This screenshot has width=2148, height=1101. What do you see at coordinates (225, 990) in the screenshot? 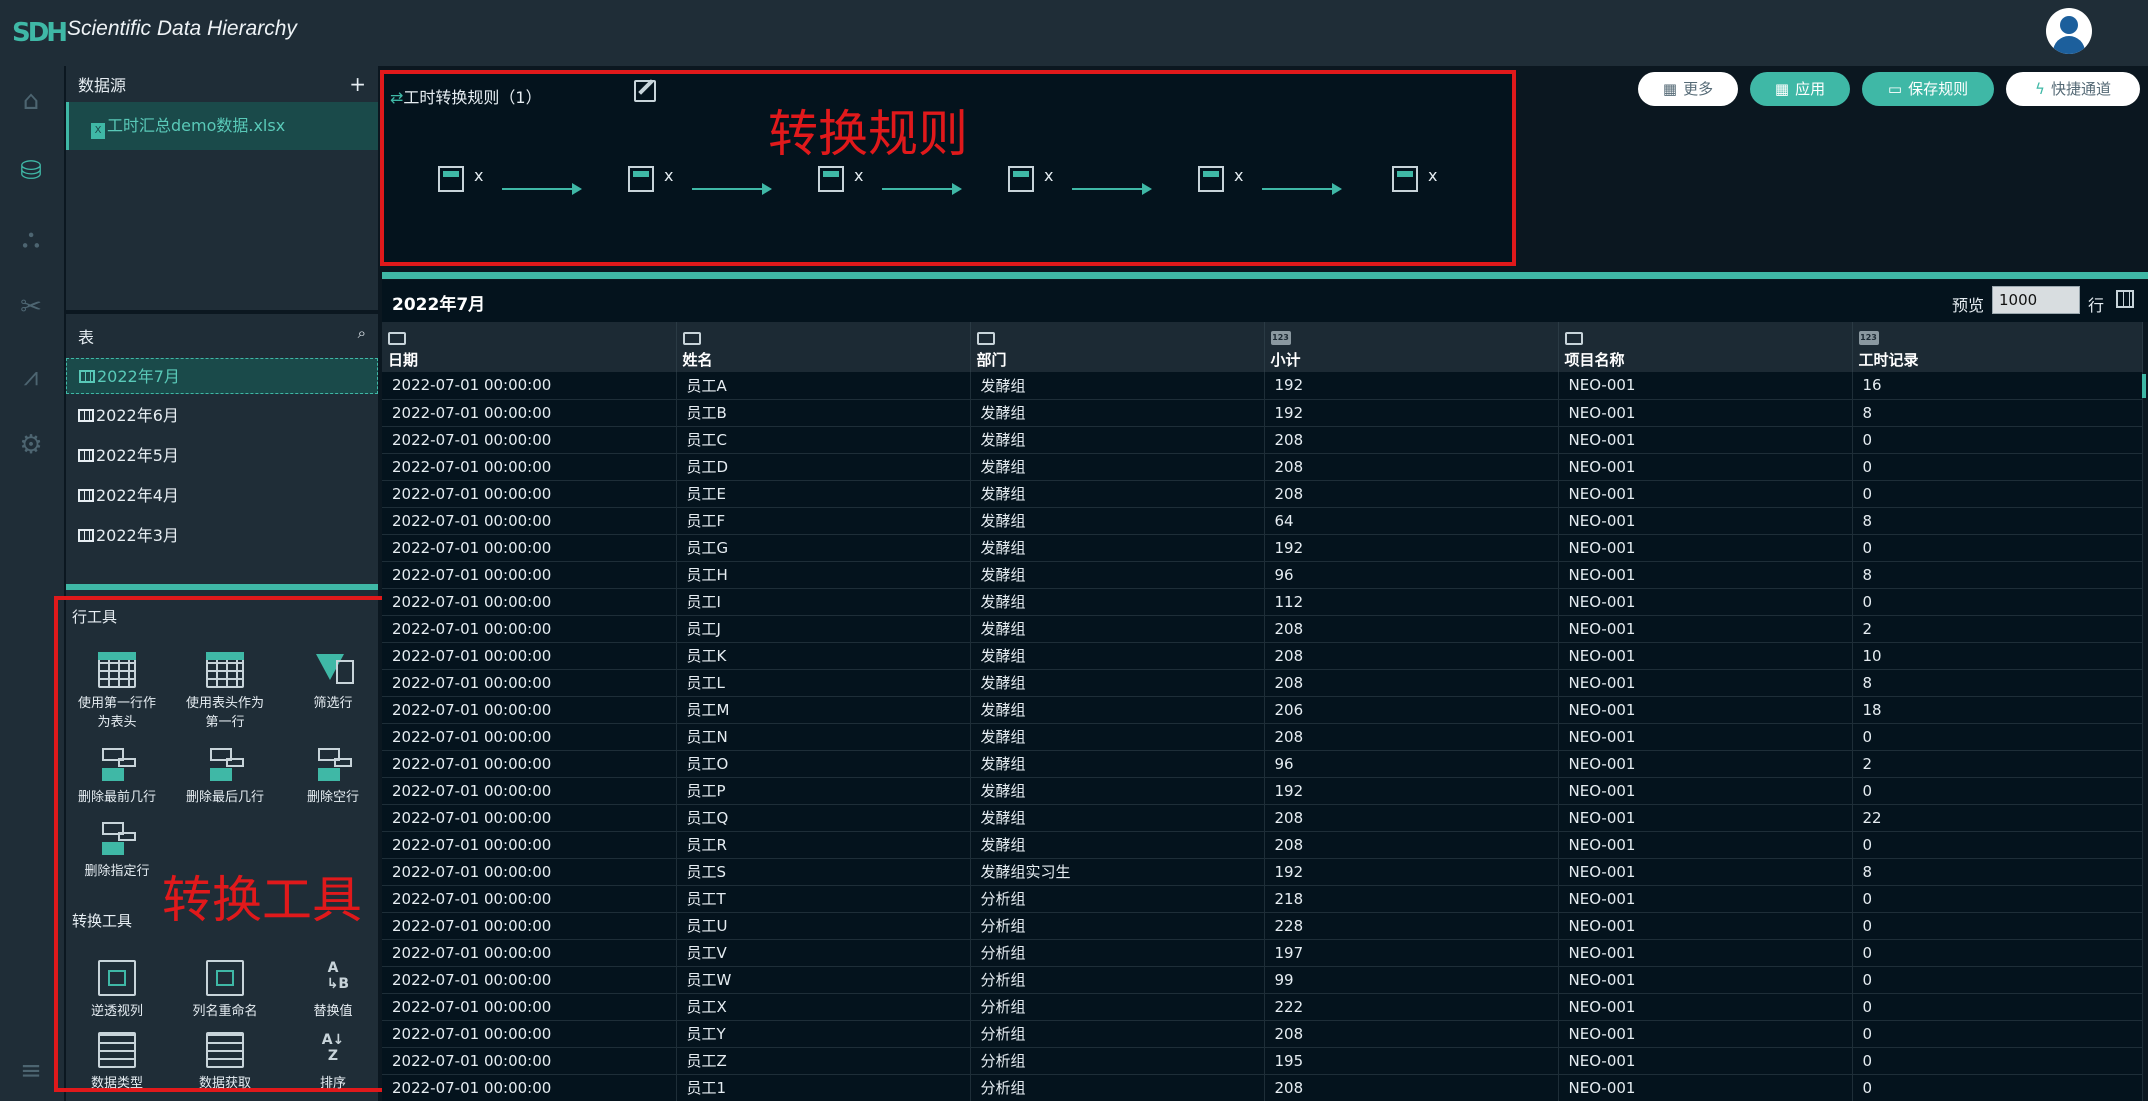
I see `rename-columns-tool: 列名重命名` at bounding box center [225, 990].